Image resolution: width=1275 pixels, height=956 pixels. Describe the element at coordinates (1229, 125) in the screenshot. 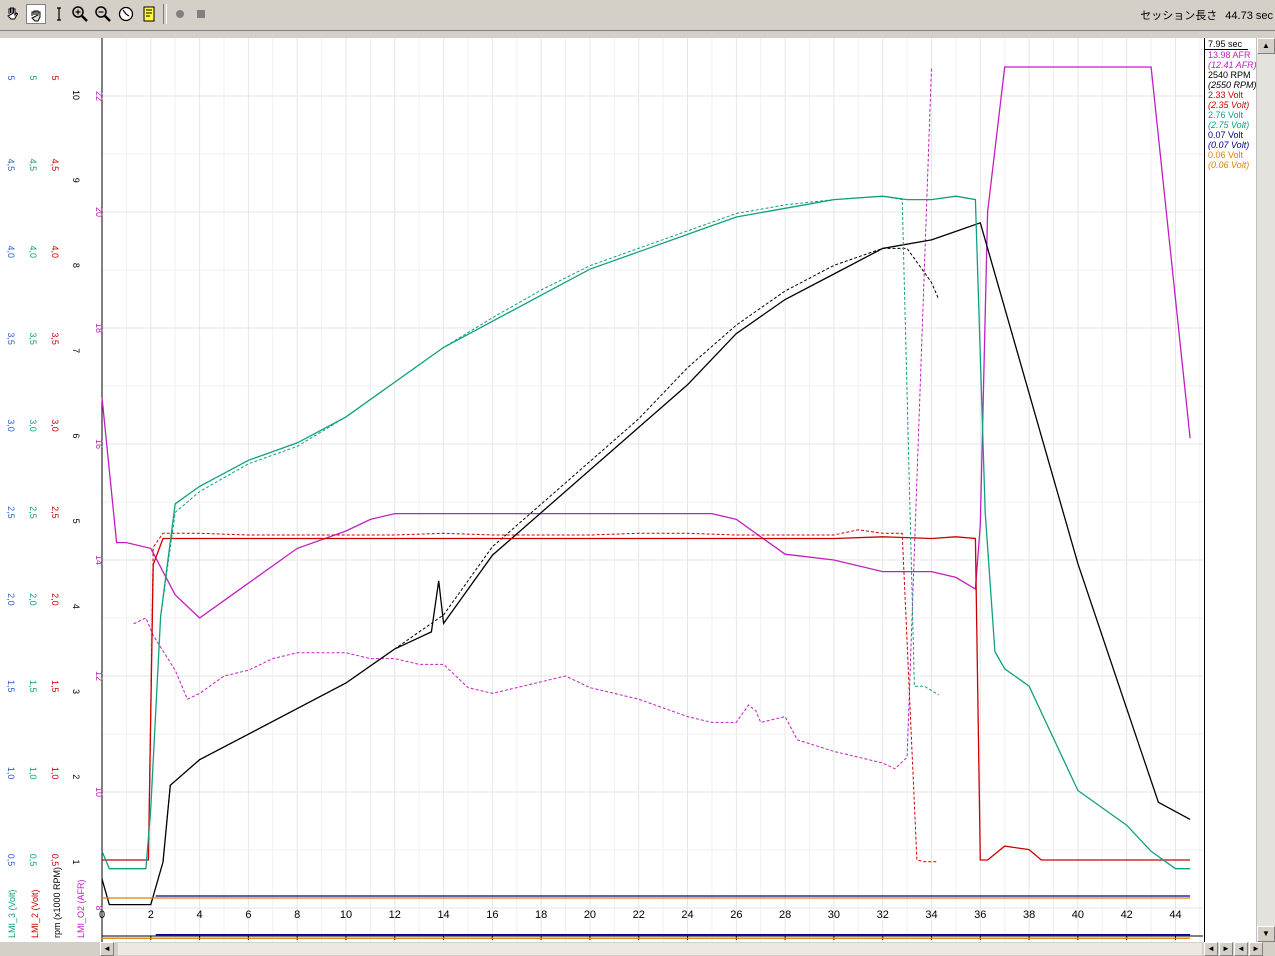

I see `legend-entry: (2.75 Volt)` at that location.